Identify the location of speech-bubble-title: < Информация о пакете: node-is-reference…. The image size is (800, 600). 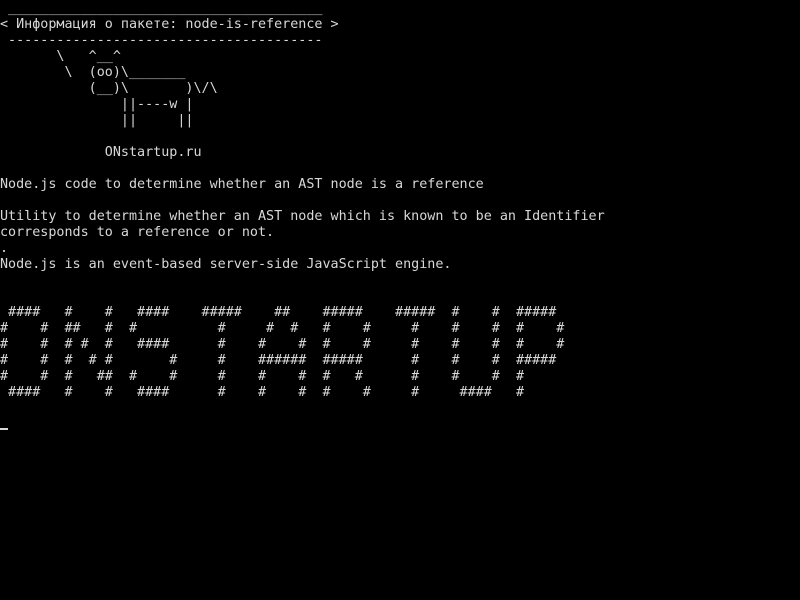
(169, 24).